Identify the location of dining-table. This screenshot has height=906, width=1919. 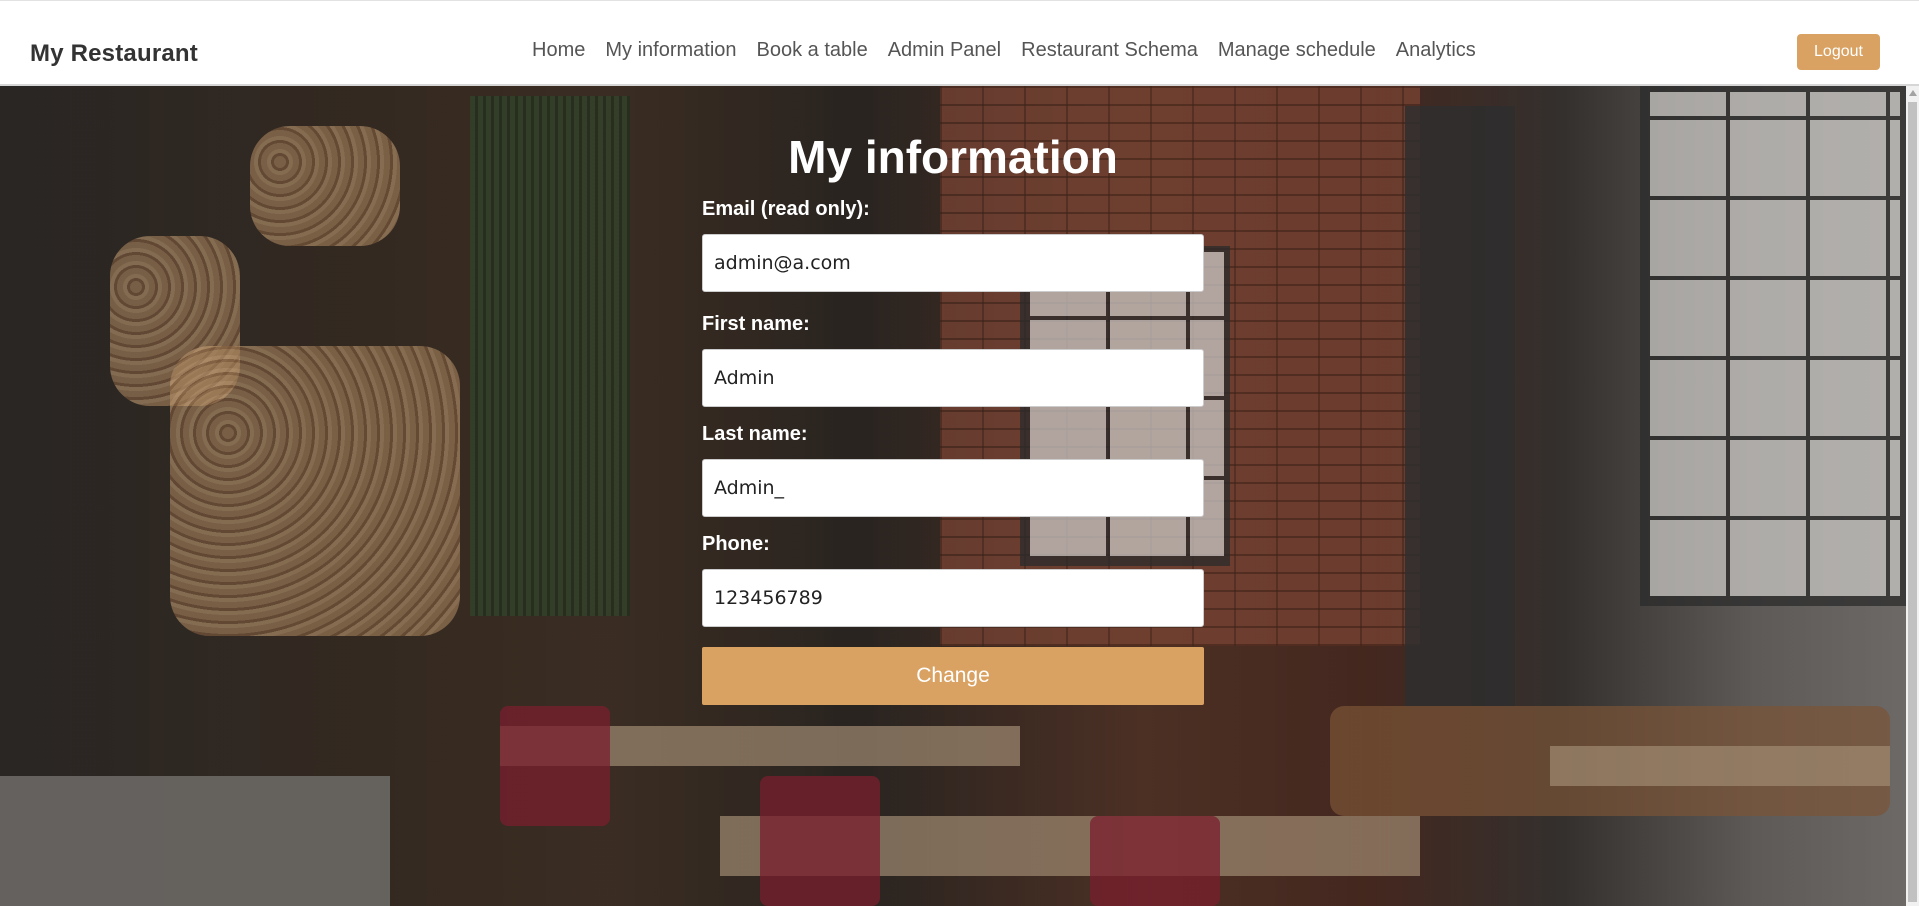
(1720, 766).